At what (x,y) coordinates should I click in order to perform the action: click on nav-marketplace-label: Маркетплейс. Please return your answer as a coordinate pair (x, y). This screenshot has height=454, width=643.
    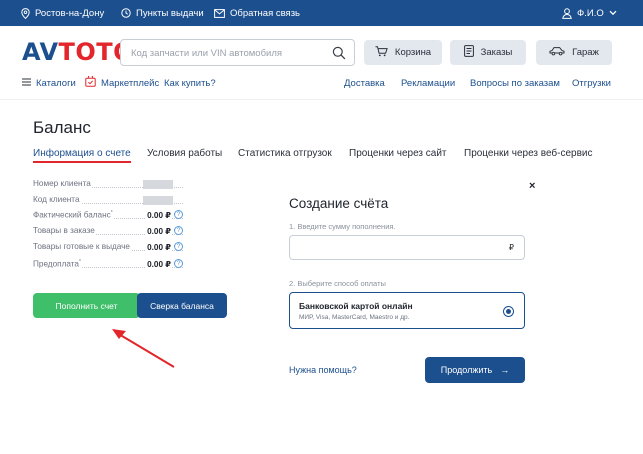
    Looking at the image, I should click on (130, 83).